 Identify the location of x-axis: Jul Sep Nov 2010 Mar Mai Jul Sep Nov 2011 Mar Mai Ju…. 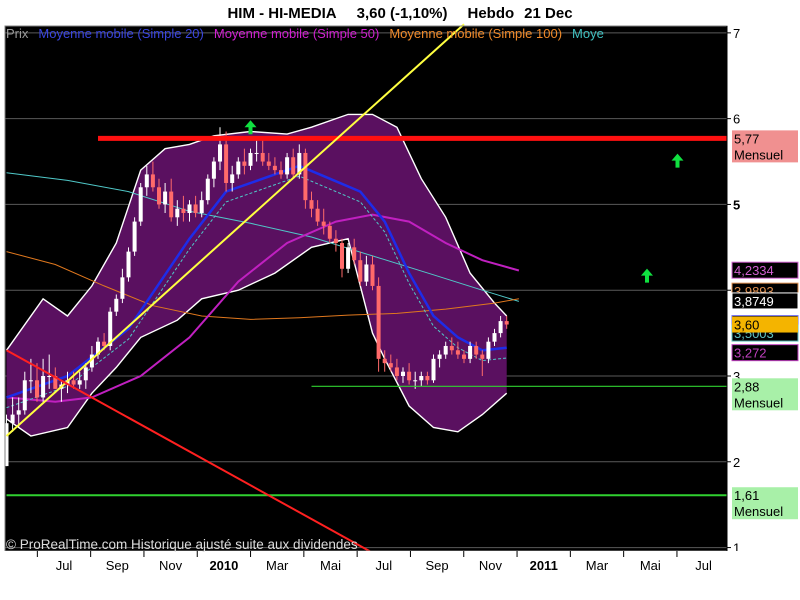
(400, 575).